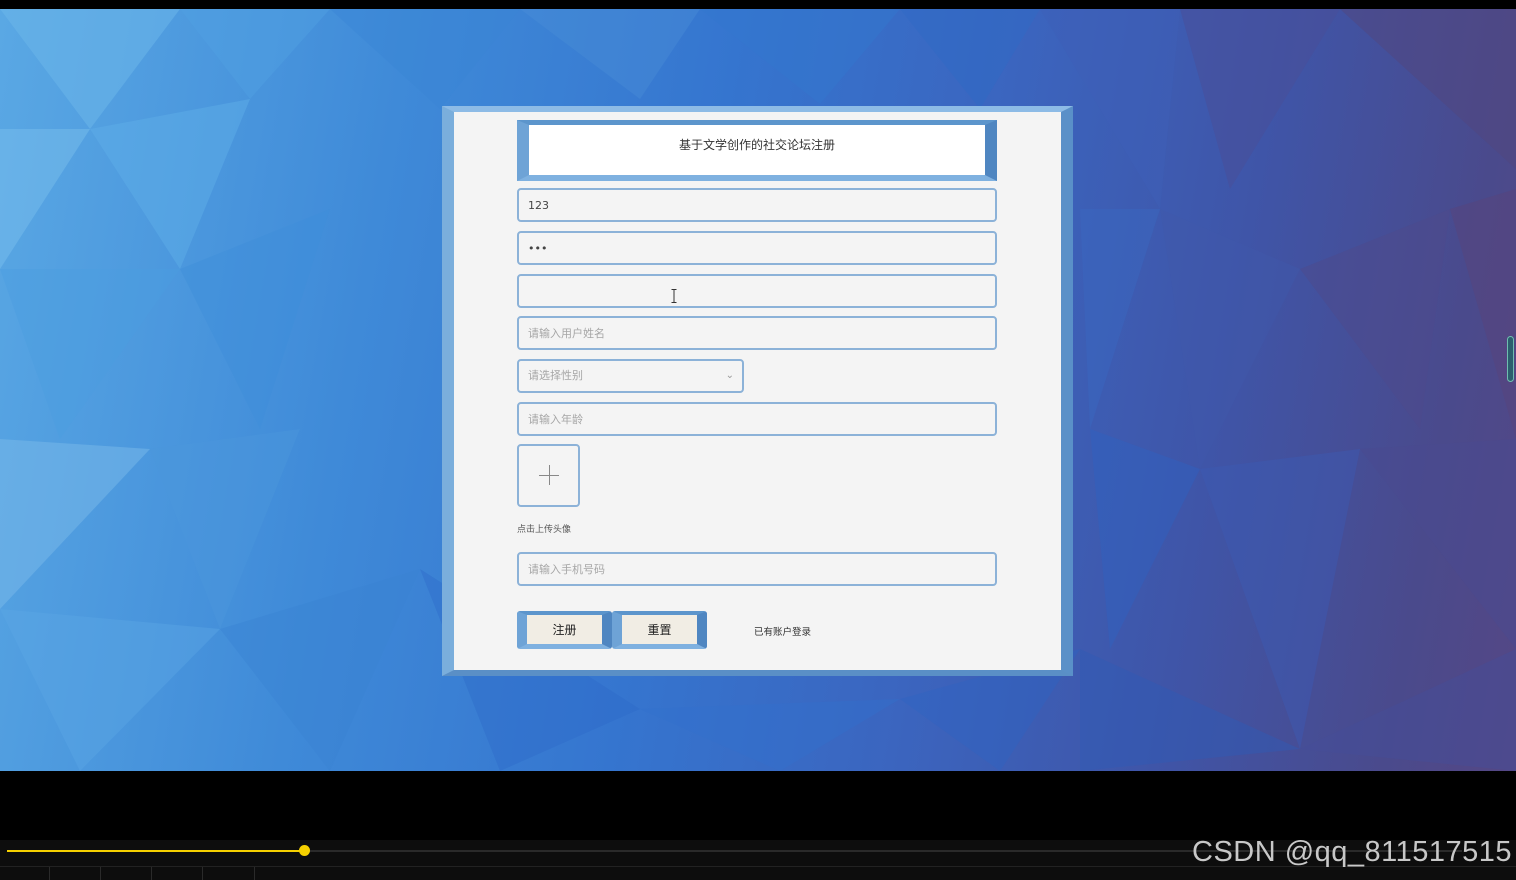  I want to click on login-link: 已有账户登录, so click(782, 631).